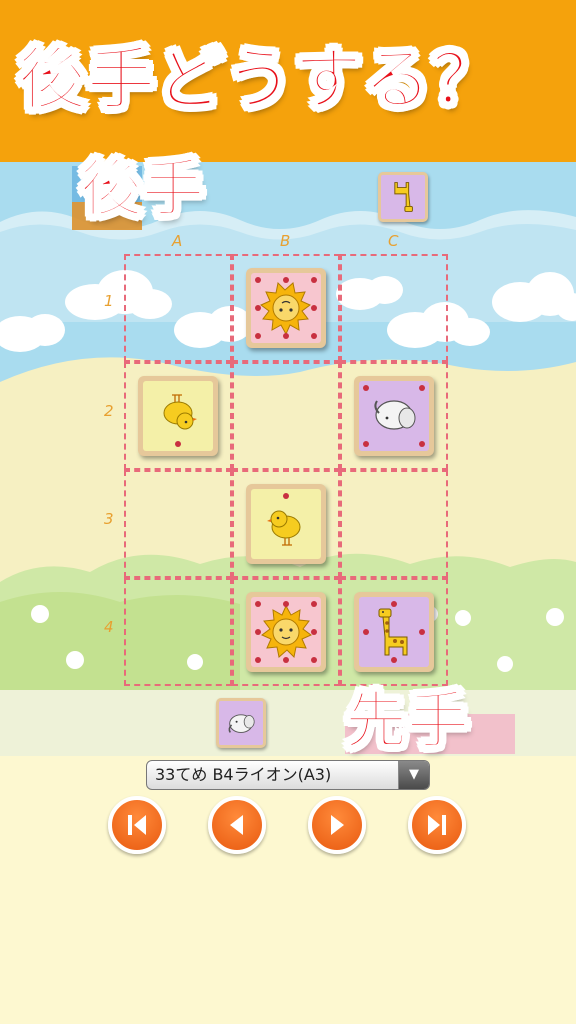  I want to click on first-move-button, so click(137, 825).